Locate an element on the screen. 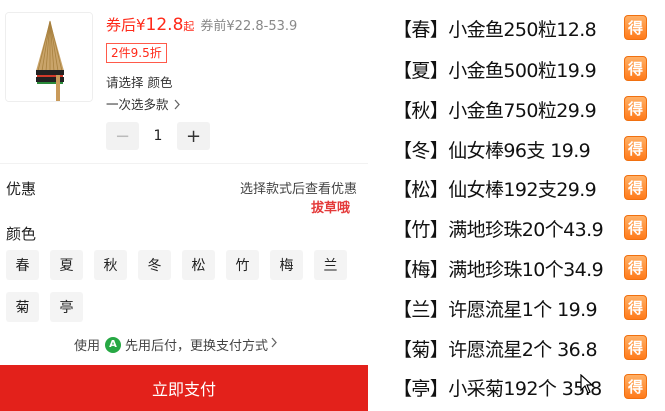  list-item: 【竹】满地珍珠20个43.9 is located at coordinates (498, 228).